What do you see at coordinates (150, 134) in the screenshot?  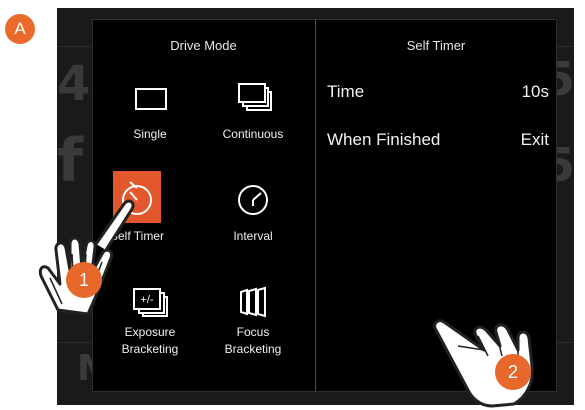 I see `mode-label: Single` at bounding box center [150, 134].